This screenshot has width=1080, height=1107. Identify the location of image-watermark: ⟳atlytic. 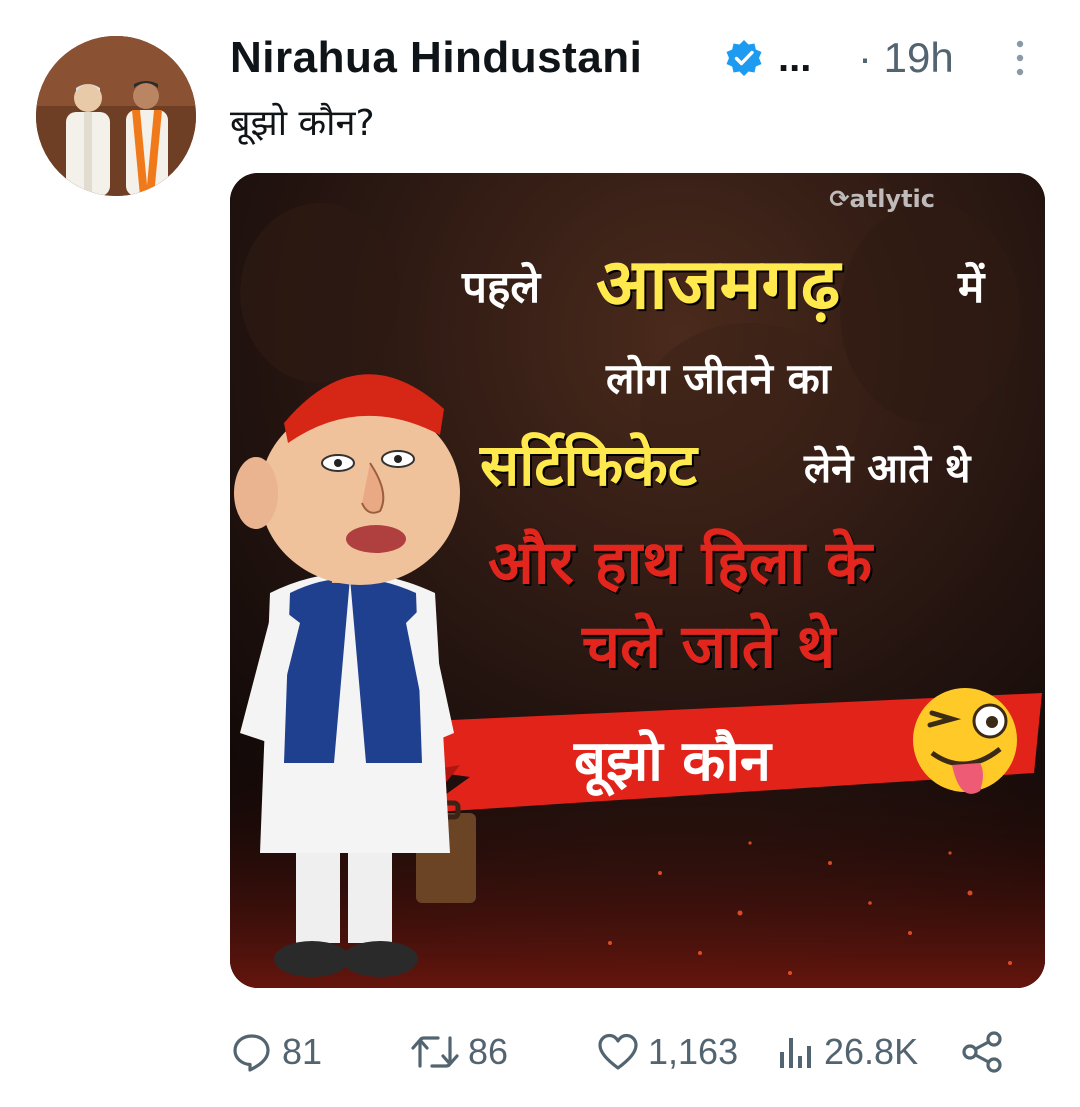
(882, 199).